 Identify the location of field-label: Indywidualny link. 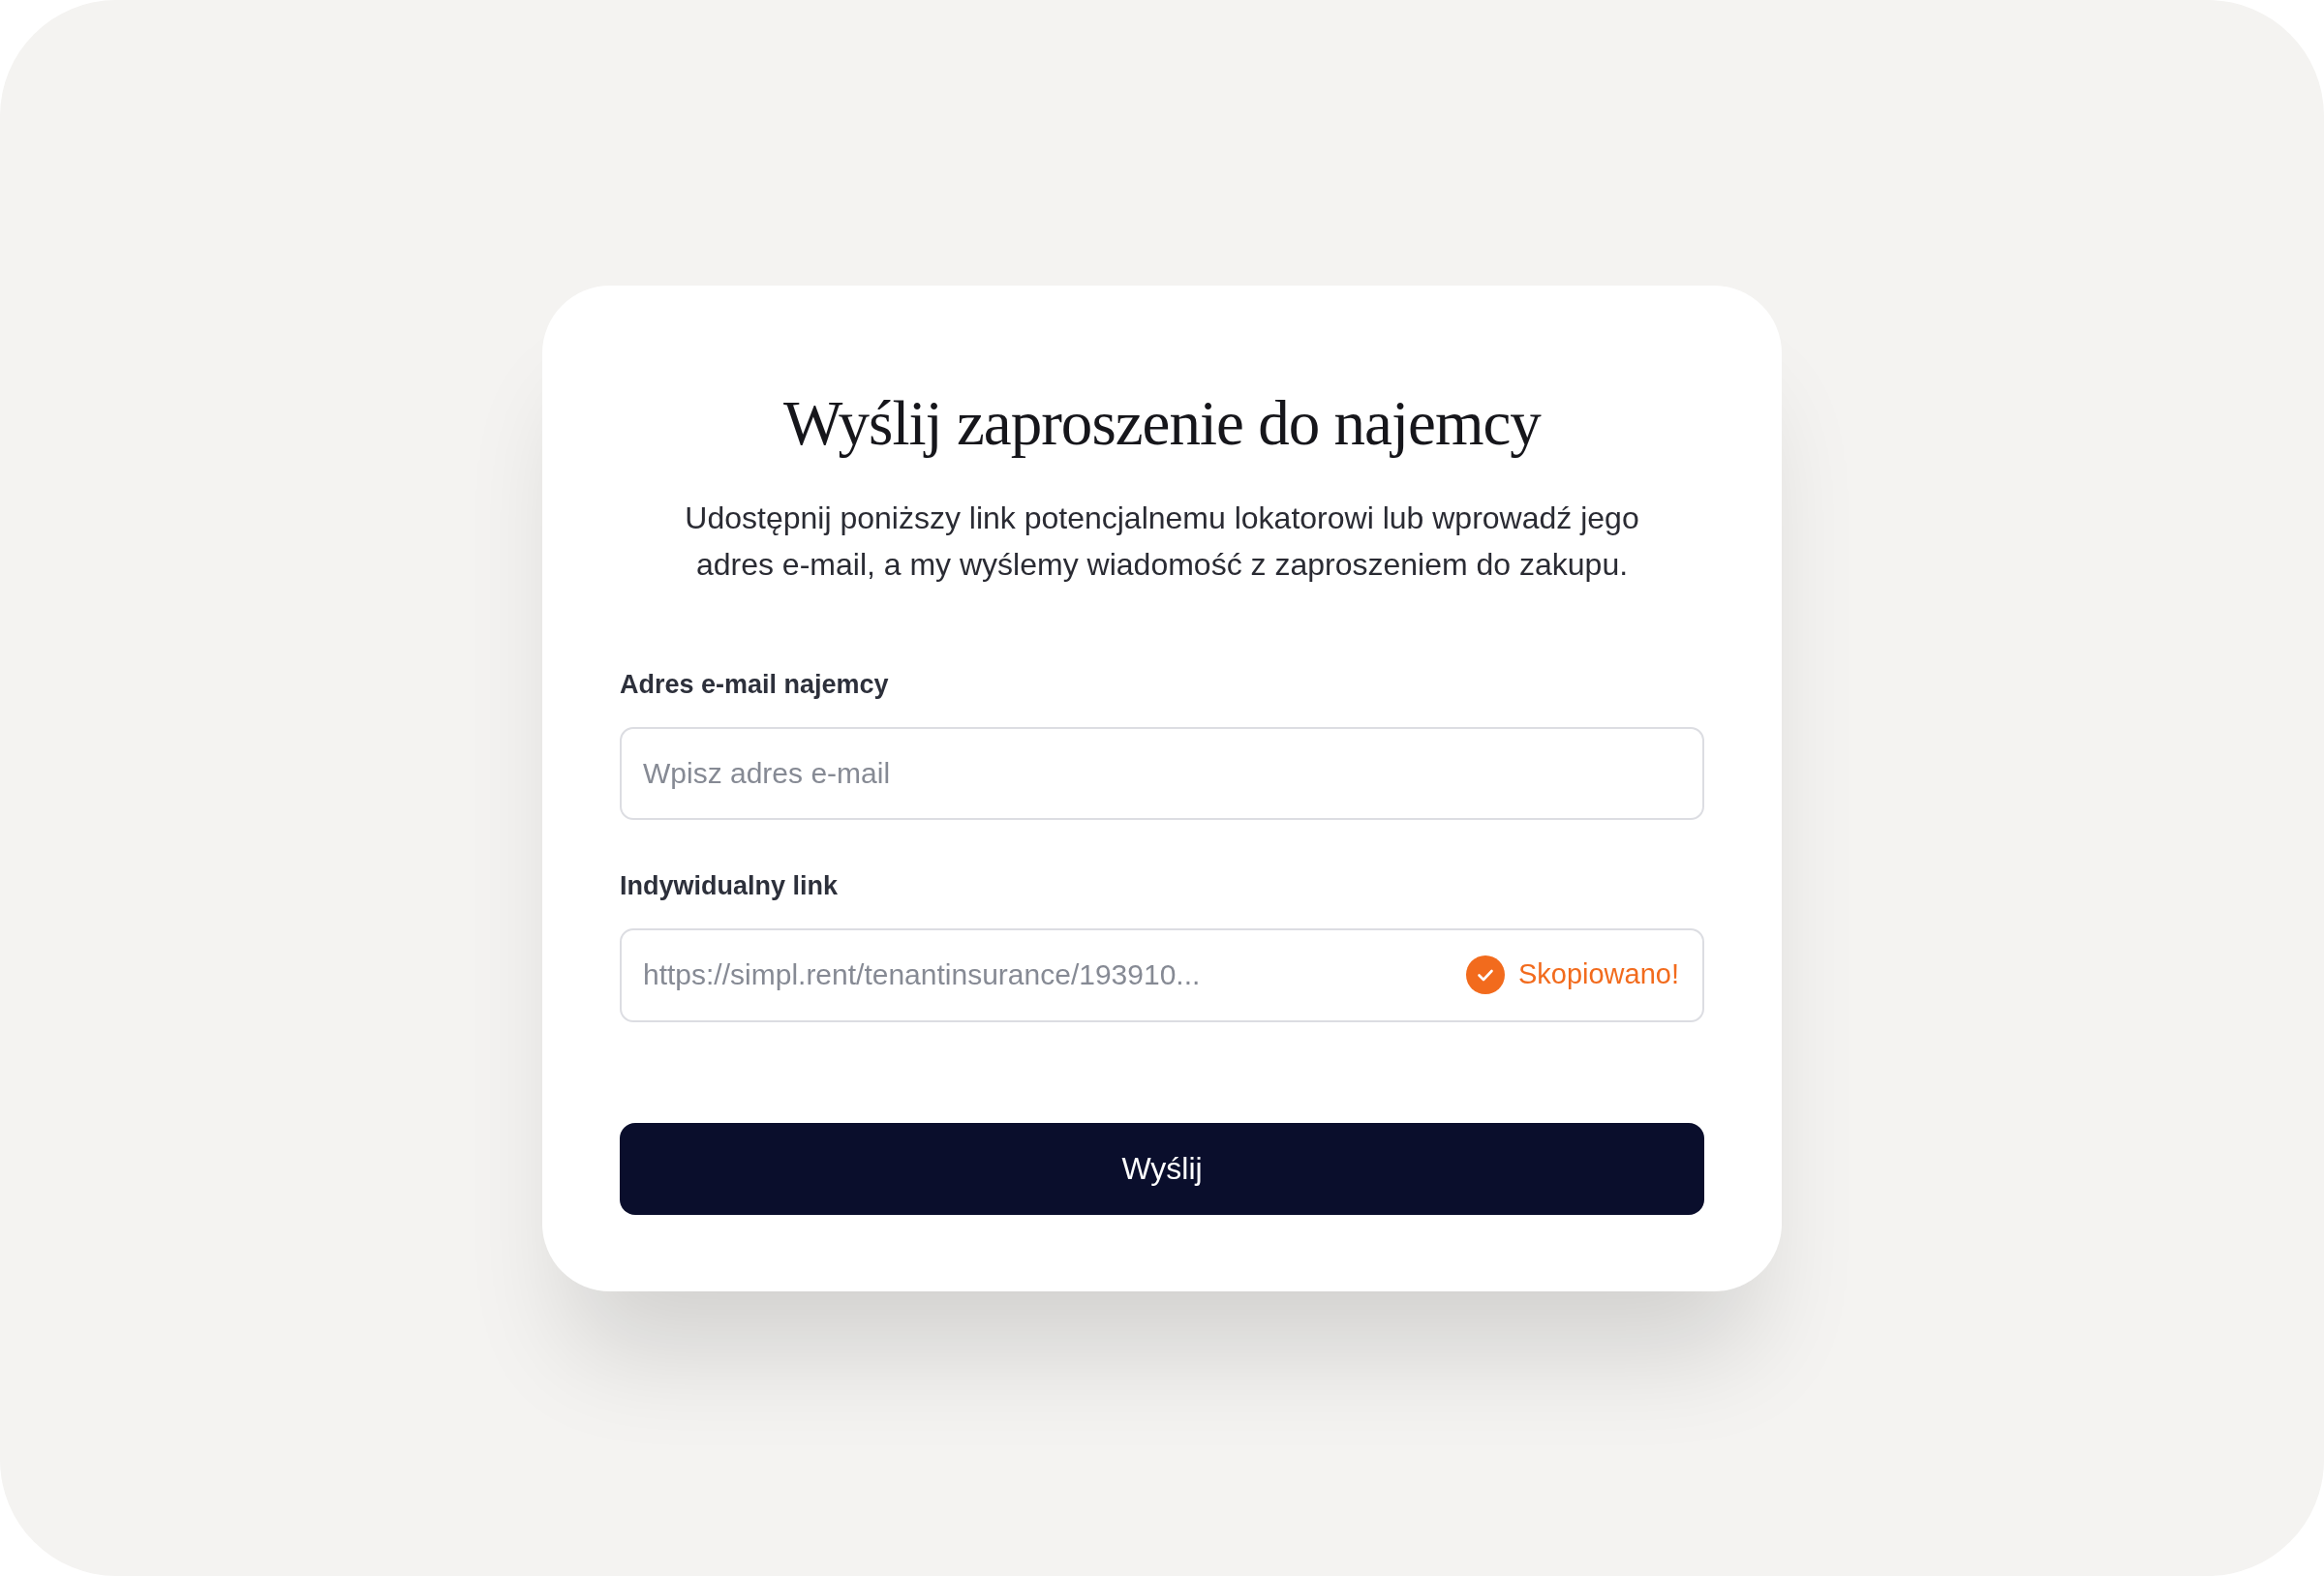
(730, 885).